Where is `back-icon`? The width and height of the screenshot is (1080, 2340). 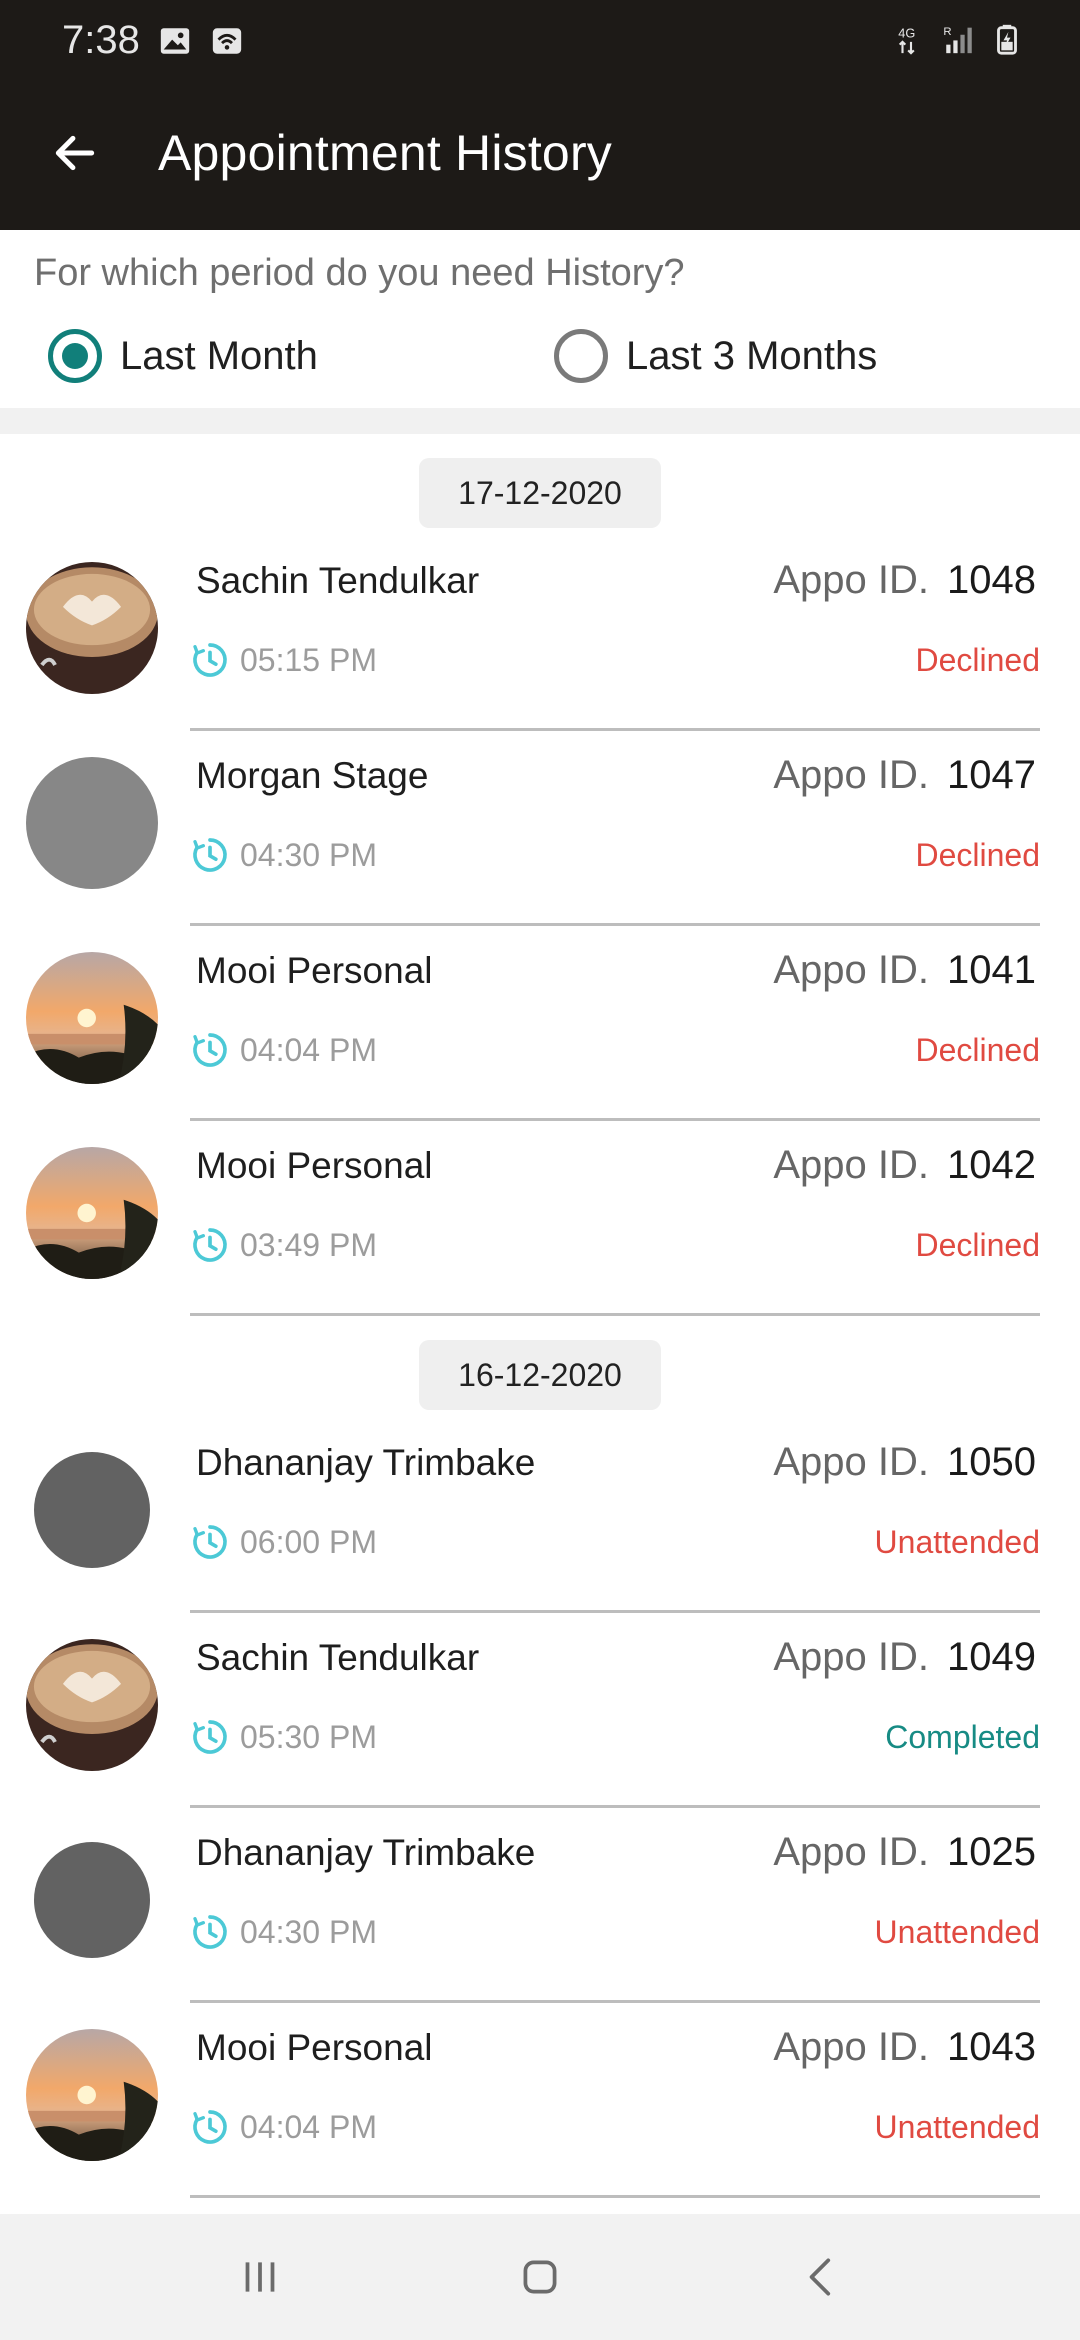 back-icon is located at coordinates (820, 2277).